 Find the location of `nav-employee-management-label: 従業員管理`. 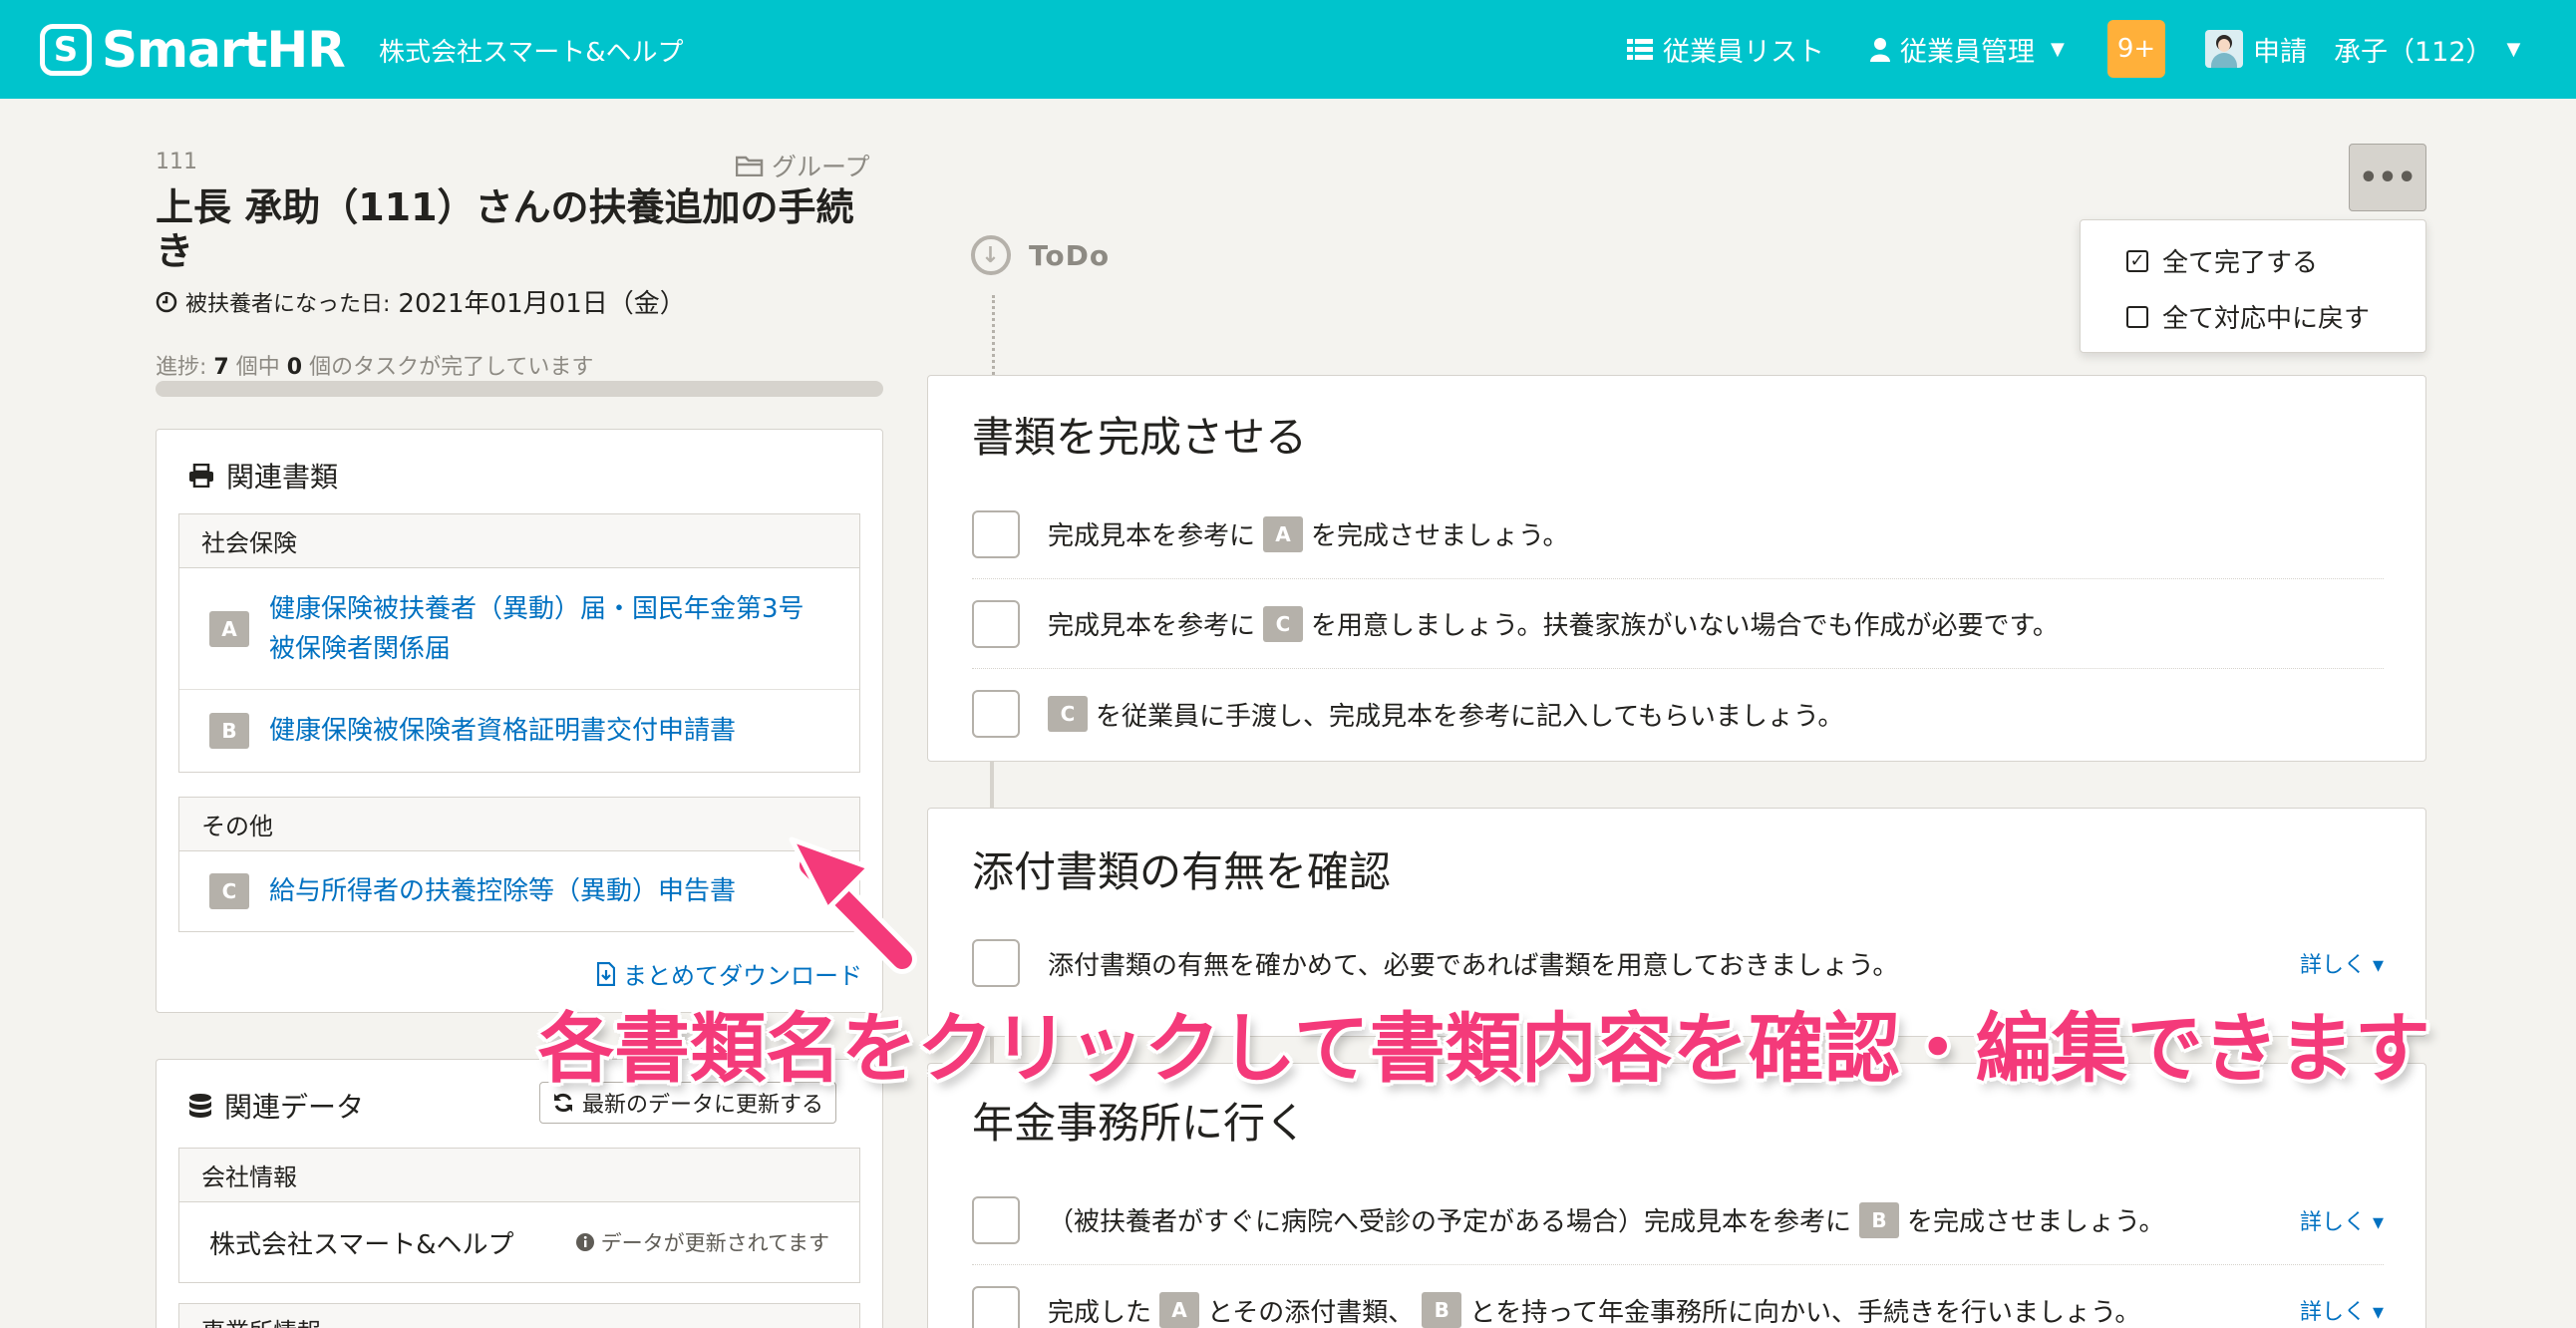

nav-employee-management-label: 従業員管理 is located at coordinates (1967, 52).